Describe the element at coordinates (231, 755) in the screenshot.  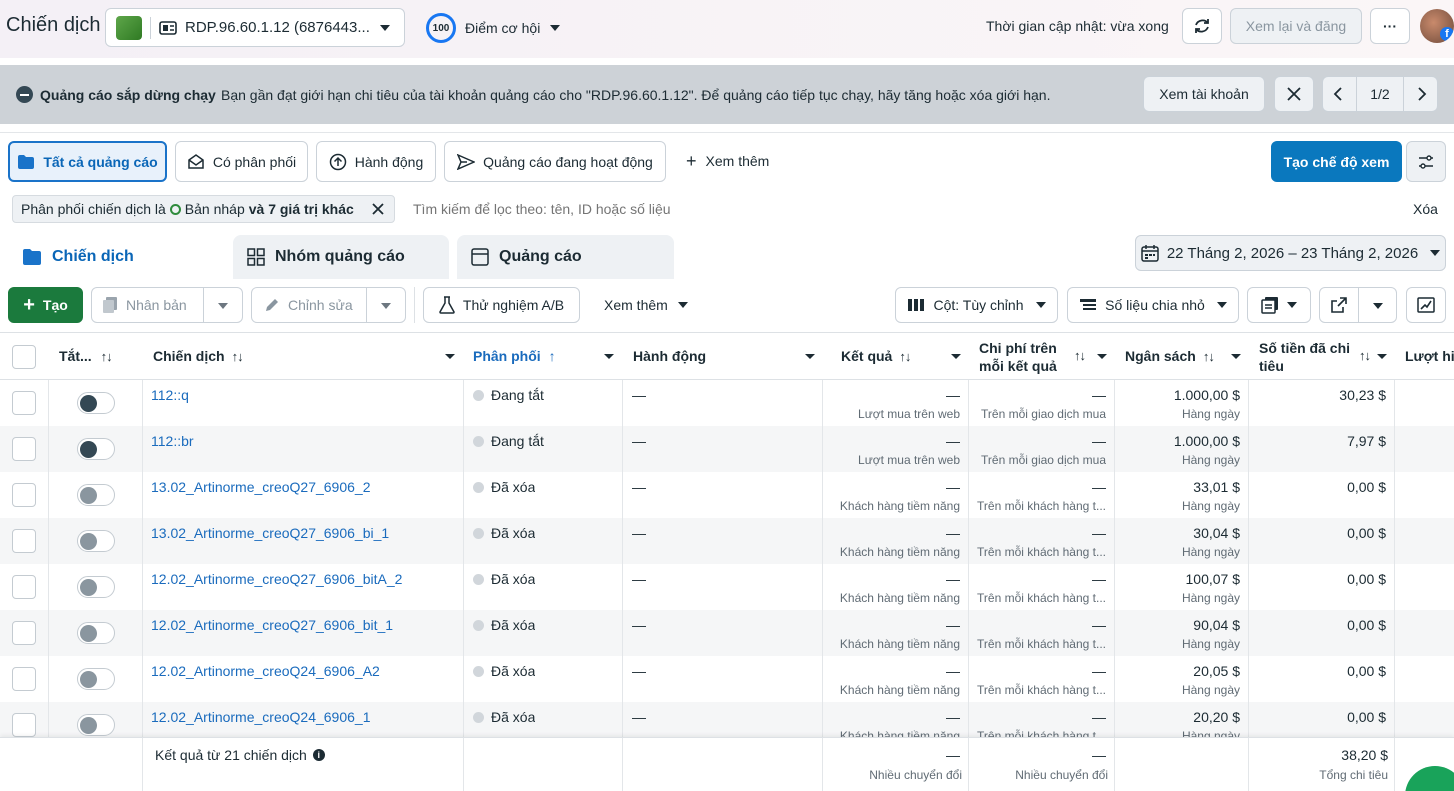
I see `footer-summary-label: Kết quả từ 21 chiến dịch` at that location.